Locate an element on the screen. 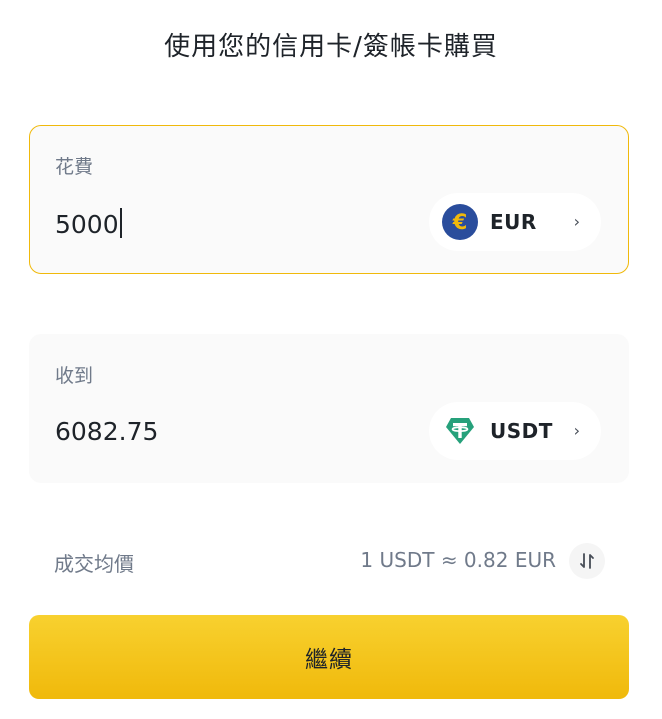 This screenshot has width=662, height=719. spend-amount-input: 5000 is located at coordinates (88, 223).